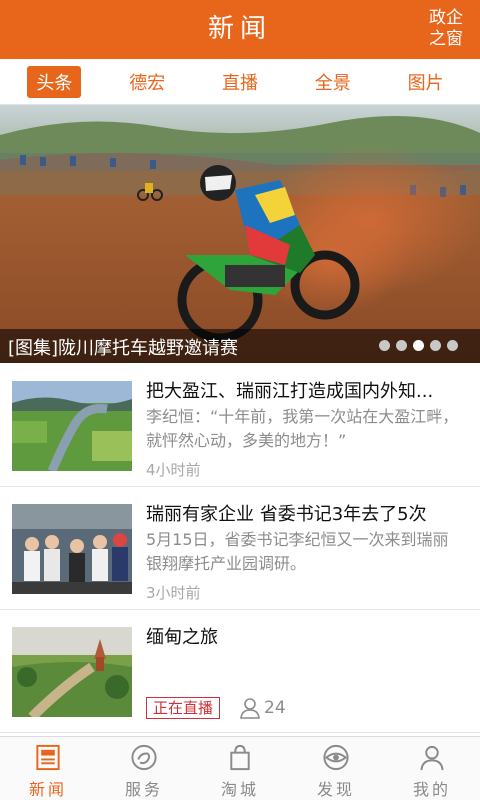  Describe the element at coordinates (239, 789) in the screenshot. I see `nav-label: 淘城` at that location.